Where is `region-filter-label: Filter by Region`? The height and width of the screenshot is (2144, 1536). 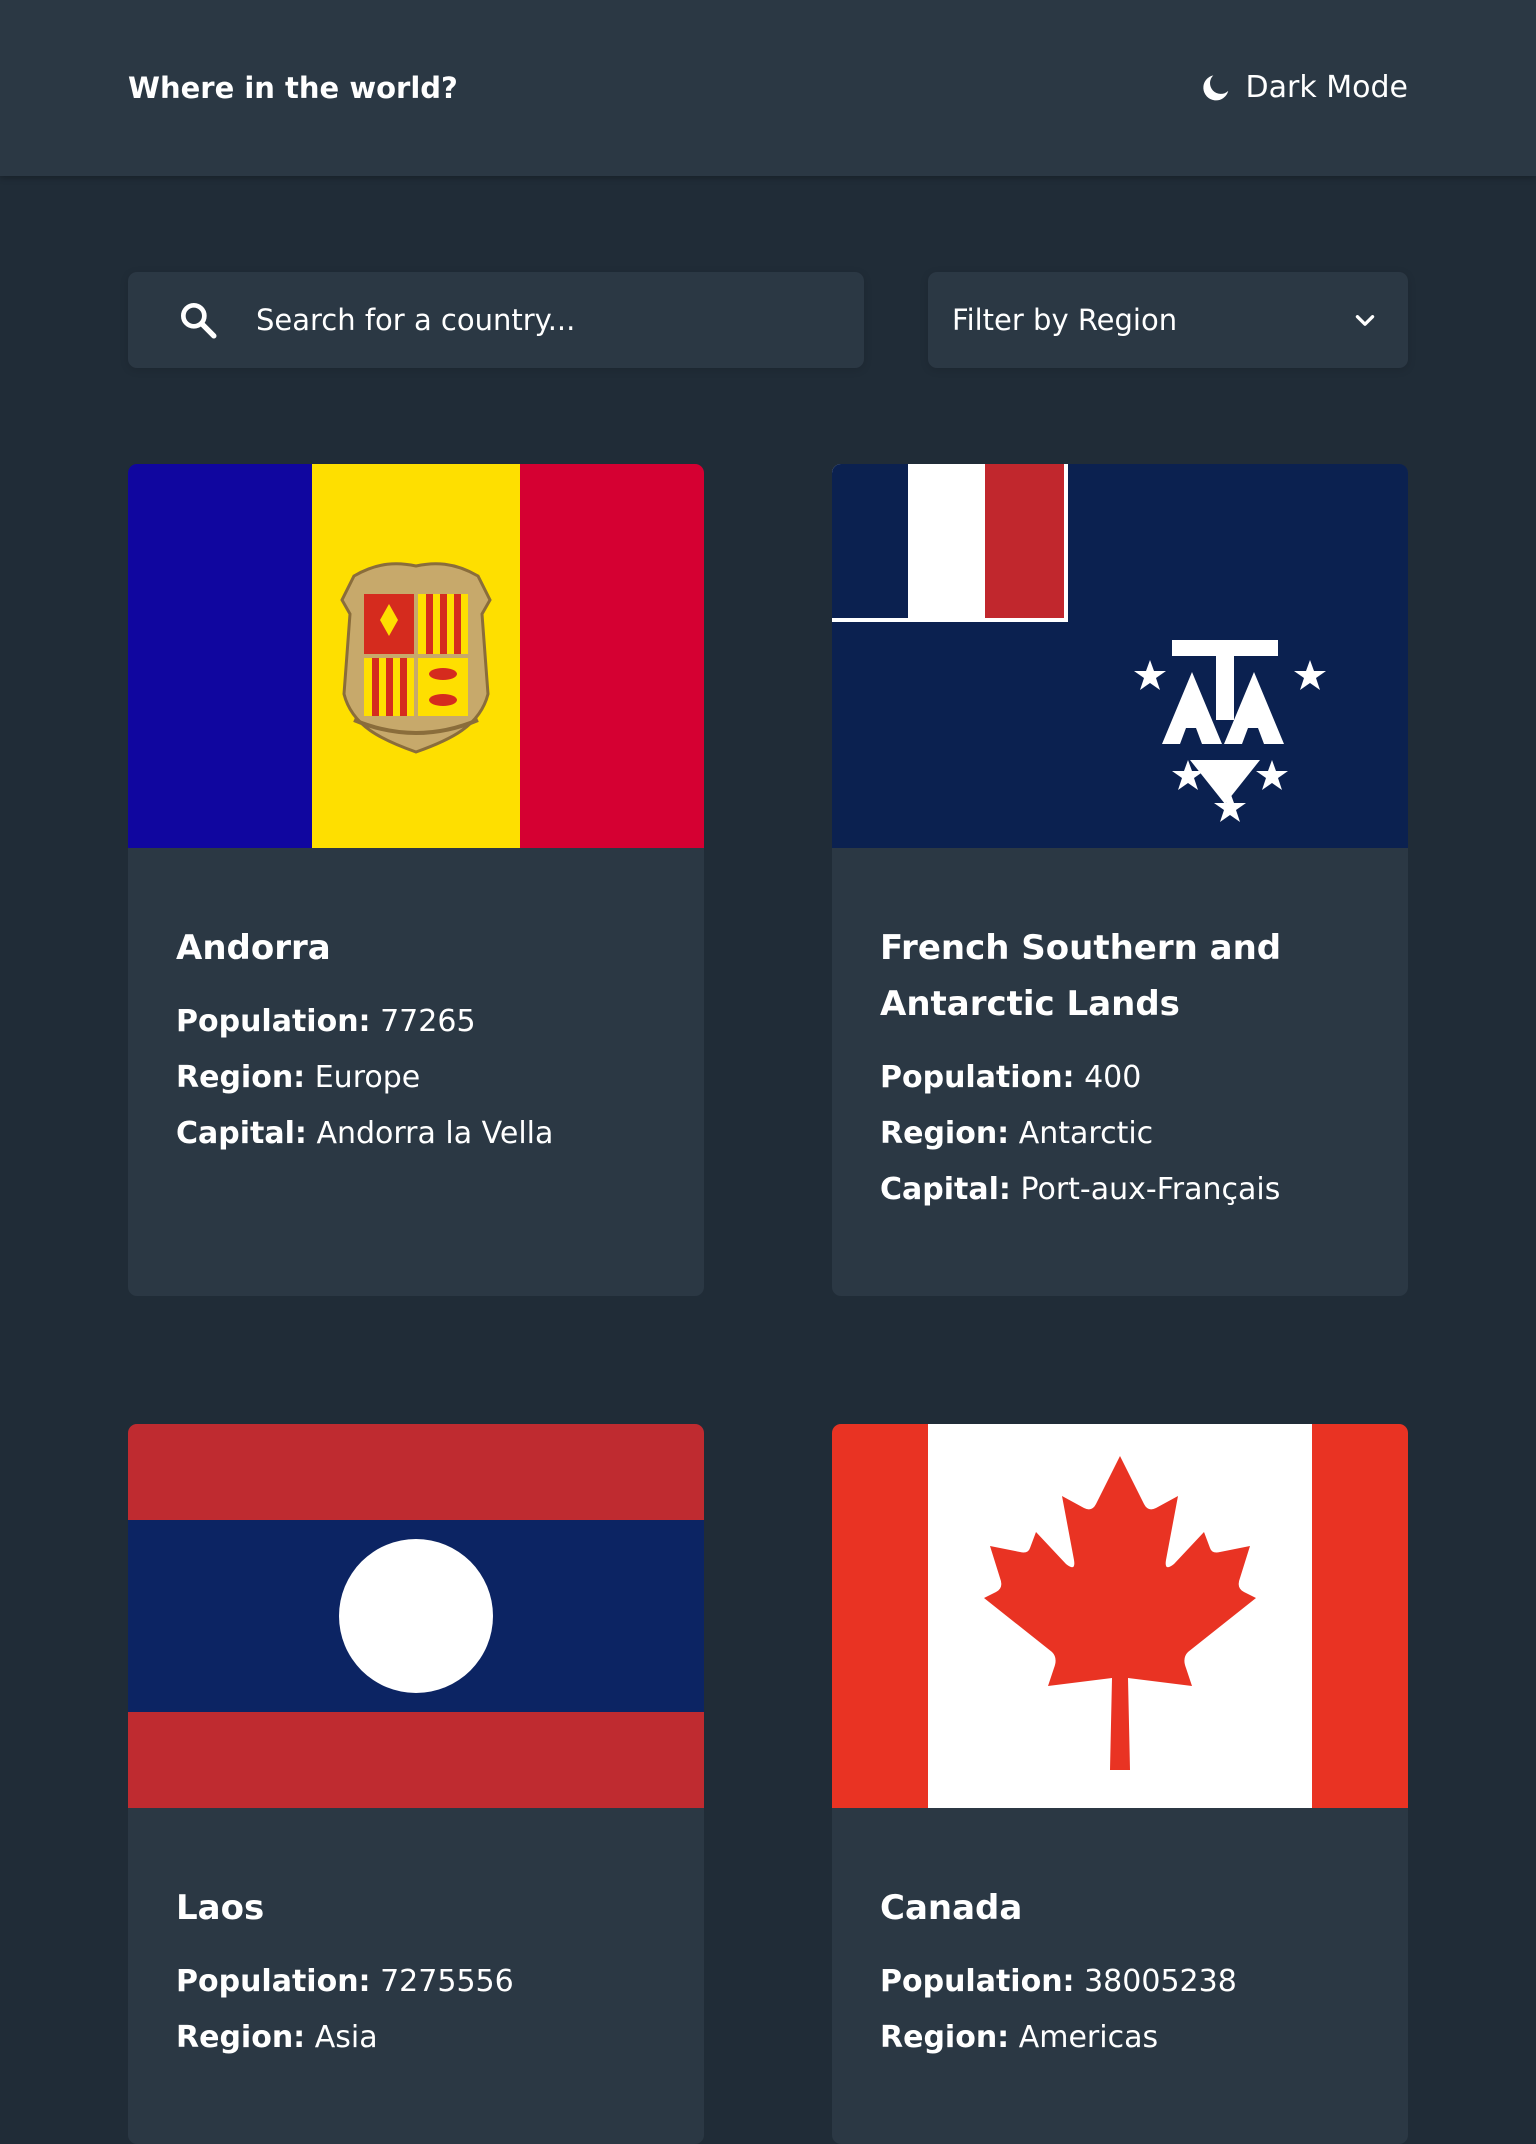
region-filter-label: Filter by Region is located at coordinates (1065, 320).